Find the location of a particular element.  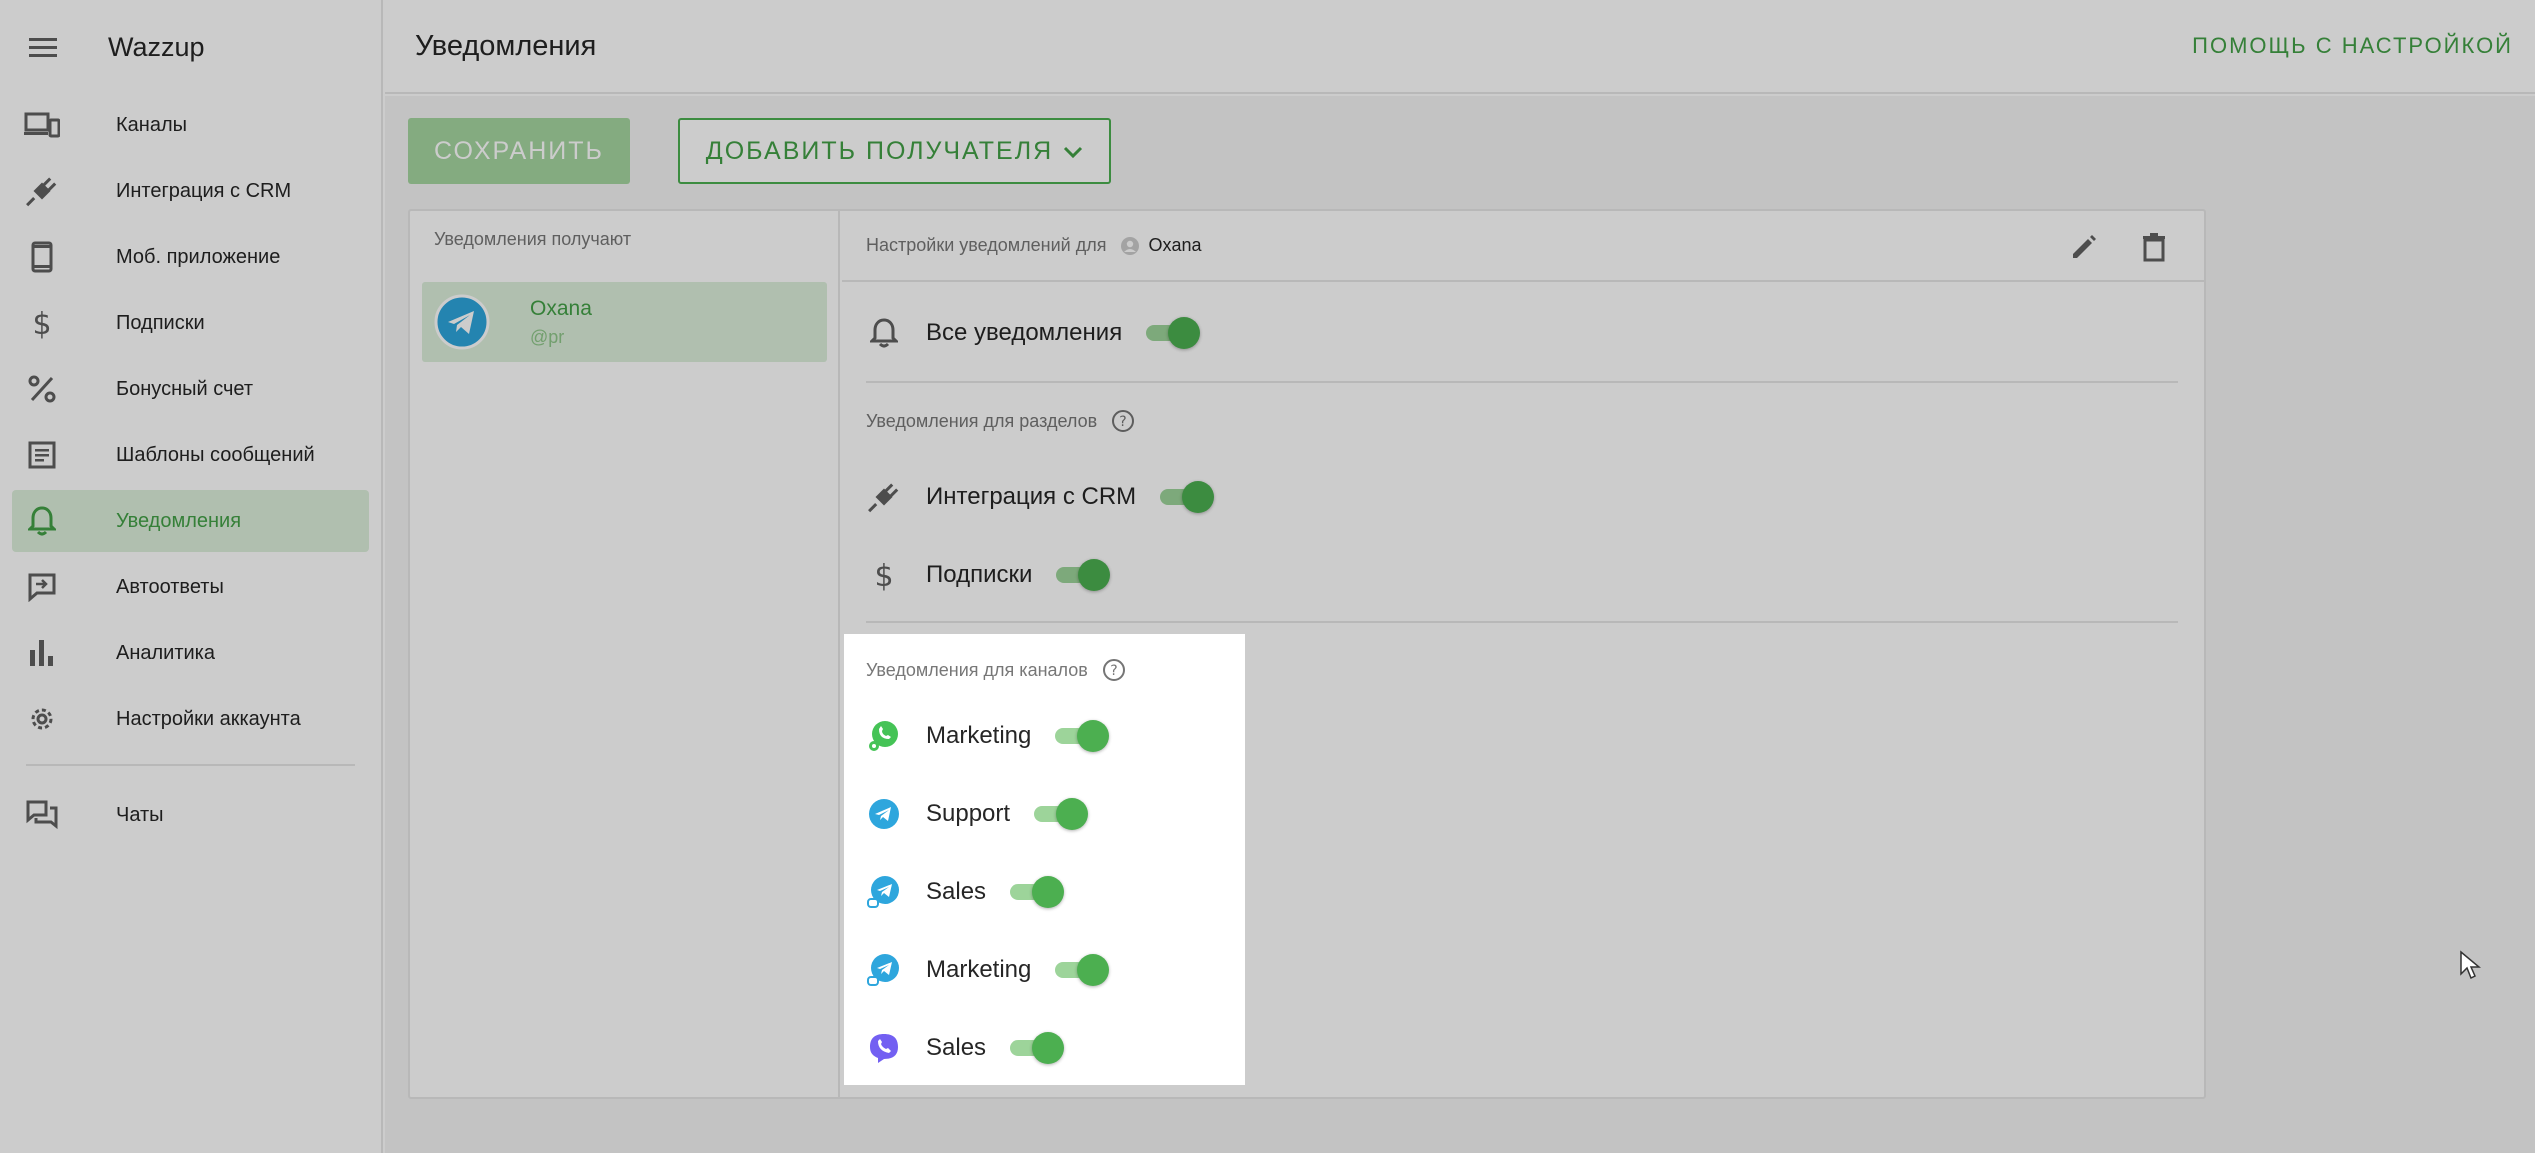

sidebar-item-label: Аналитика is located at coordinates (165, 652).